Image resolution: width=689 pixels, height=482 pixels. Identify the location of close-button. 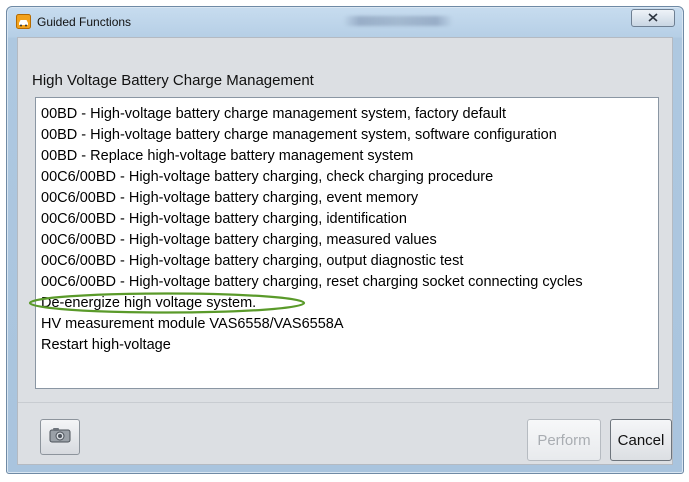
(653, 18).